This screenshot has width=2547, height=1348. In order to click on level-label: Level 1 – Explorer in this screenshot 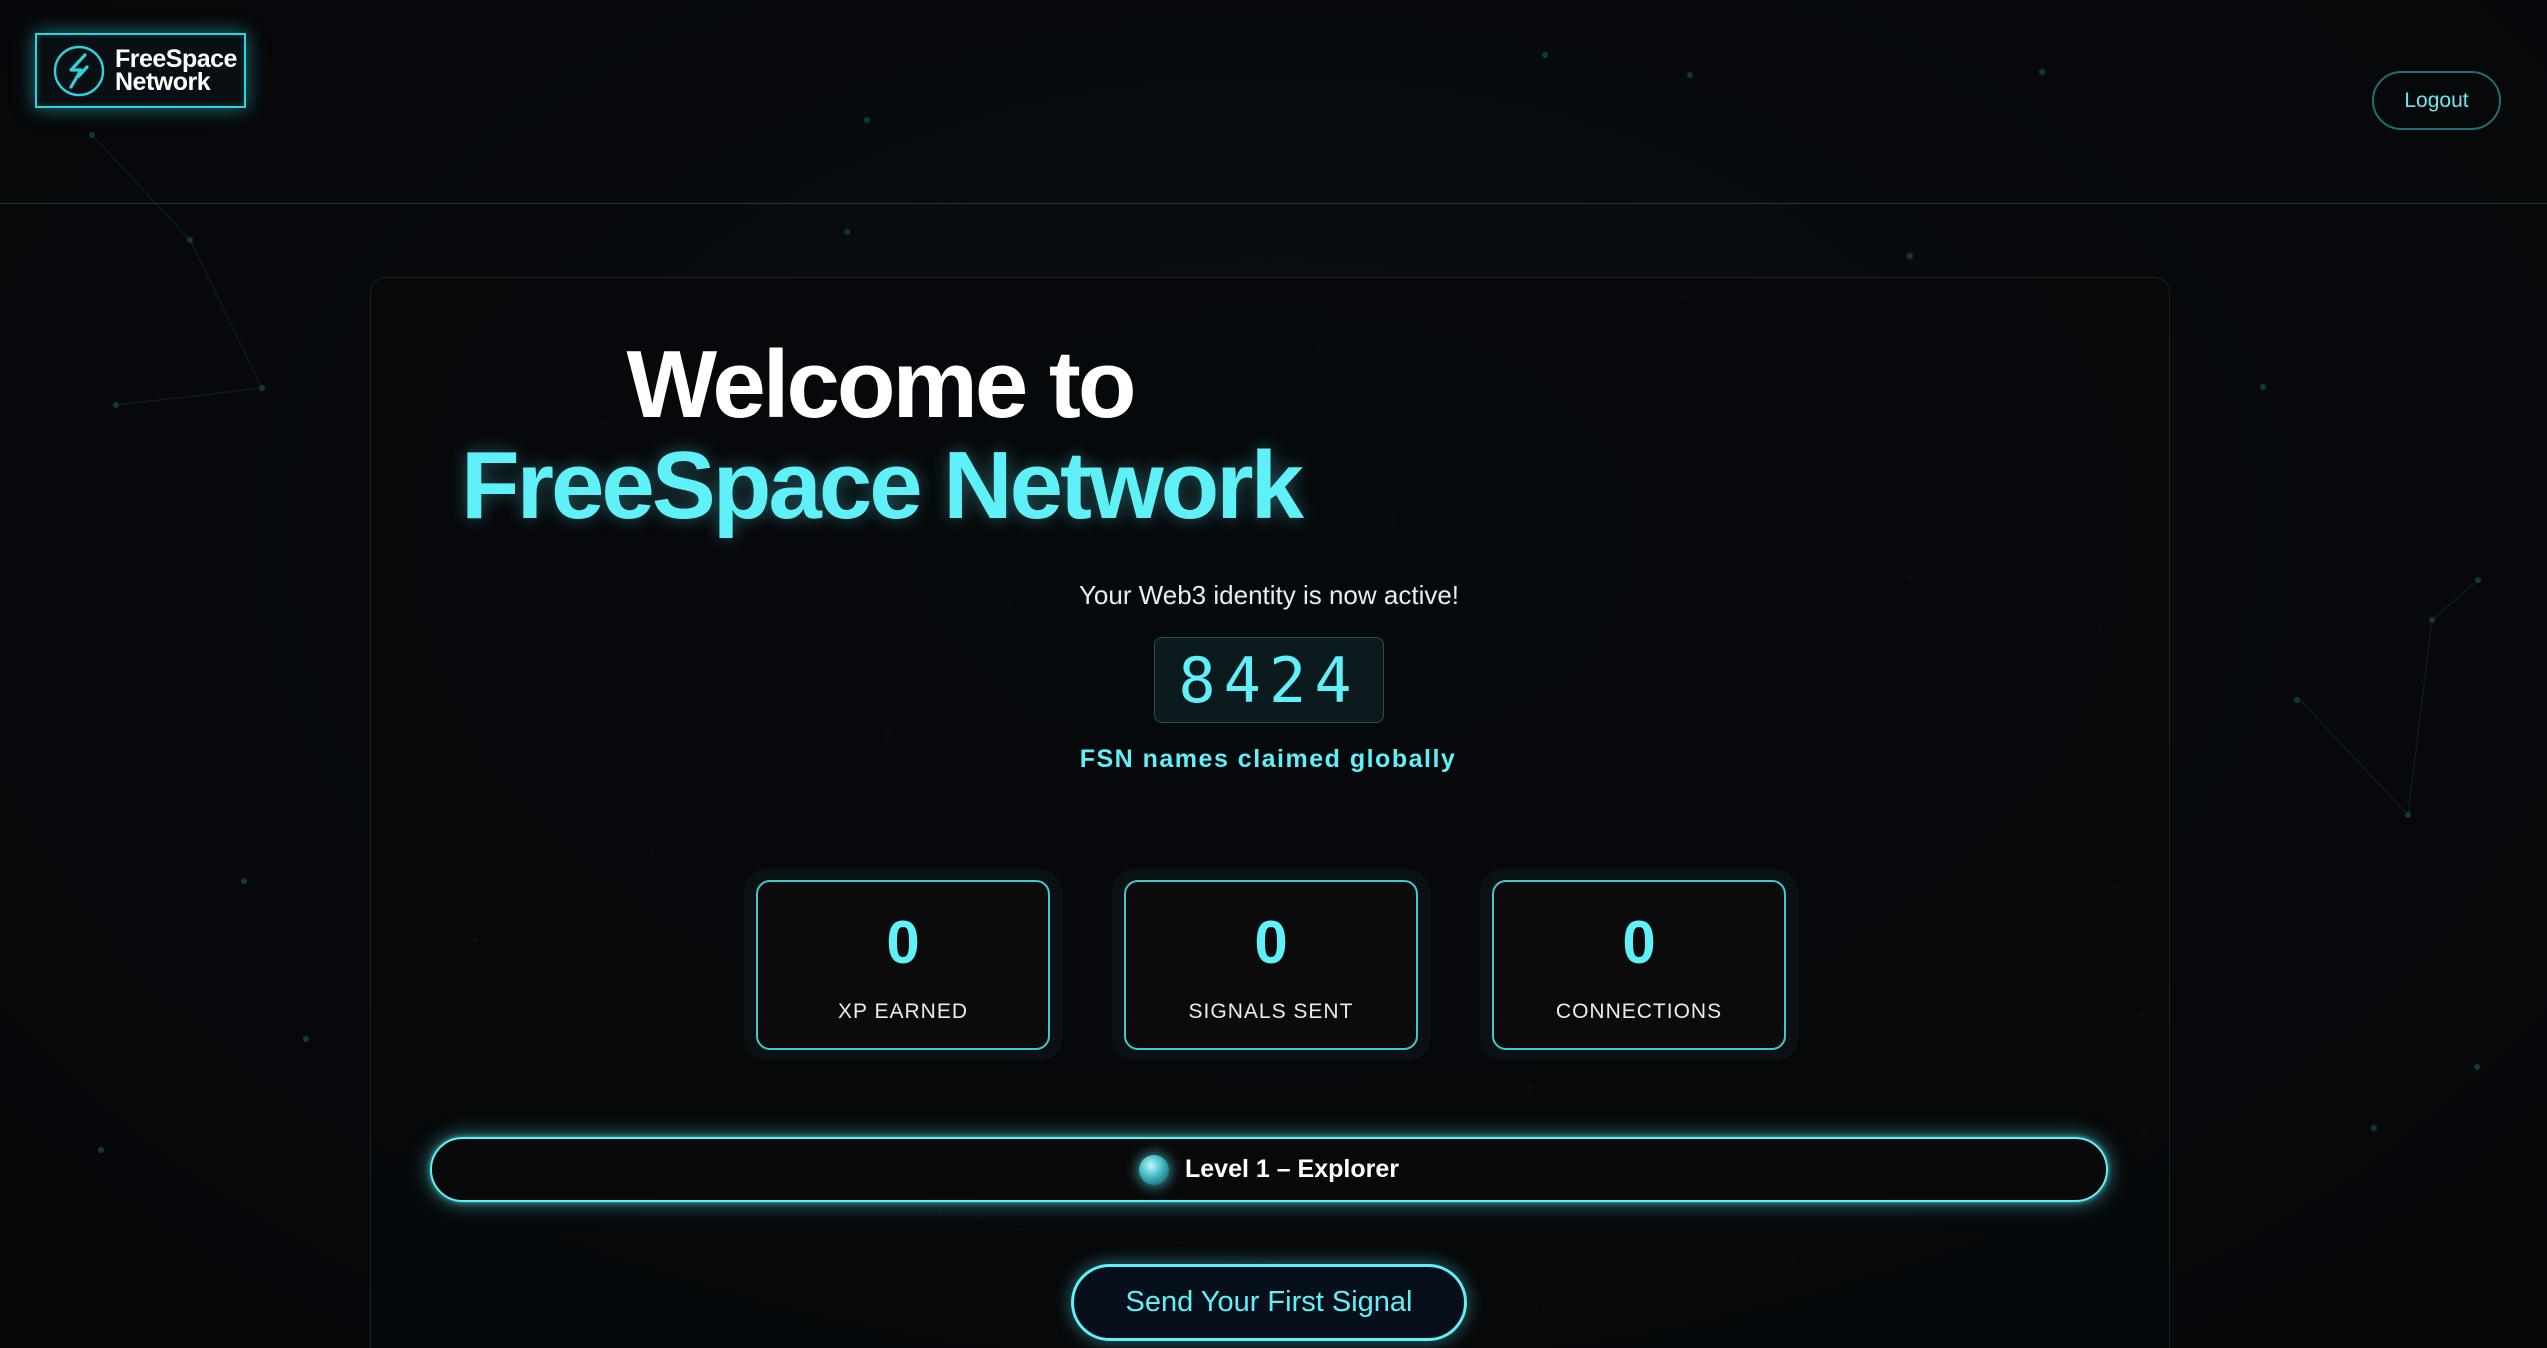, I will do `click(1291, 1169)`.